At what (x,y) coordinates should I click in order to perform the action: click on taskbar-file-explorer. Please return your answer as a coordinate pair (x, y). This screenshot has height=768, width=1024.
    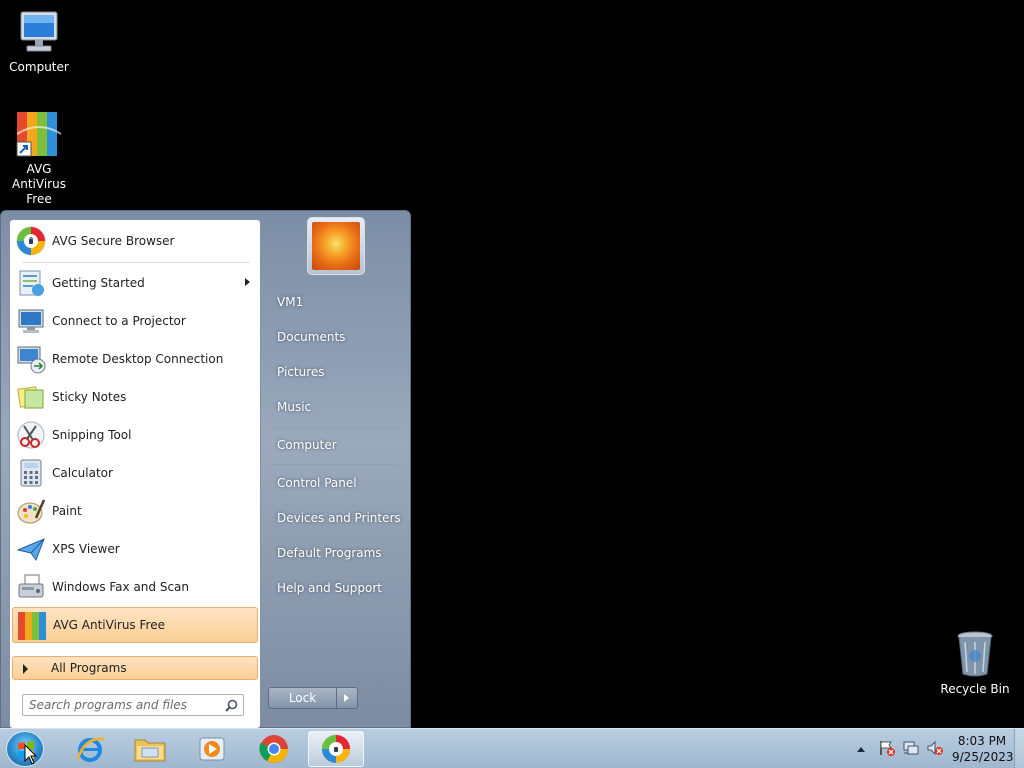
    Looking at the image, I should click on (150, 749).